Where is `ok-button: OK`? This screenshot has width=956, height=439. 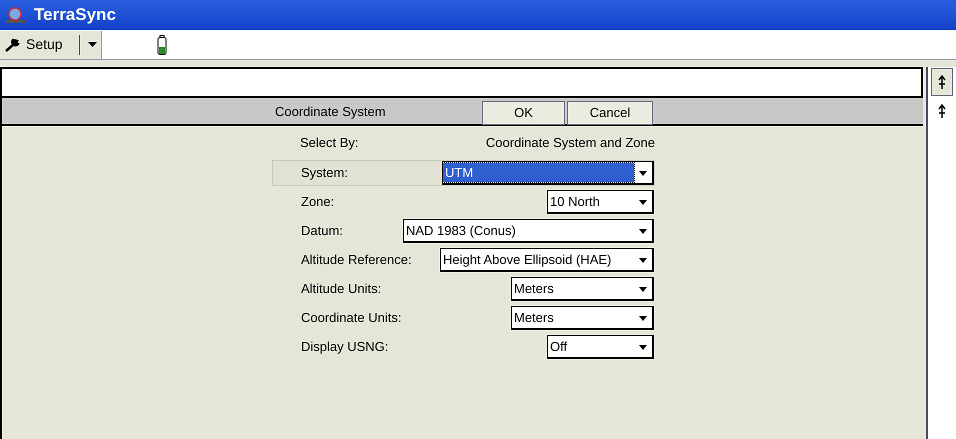 ok-button: OK is located at coordinates (523, 113).